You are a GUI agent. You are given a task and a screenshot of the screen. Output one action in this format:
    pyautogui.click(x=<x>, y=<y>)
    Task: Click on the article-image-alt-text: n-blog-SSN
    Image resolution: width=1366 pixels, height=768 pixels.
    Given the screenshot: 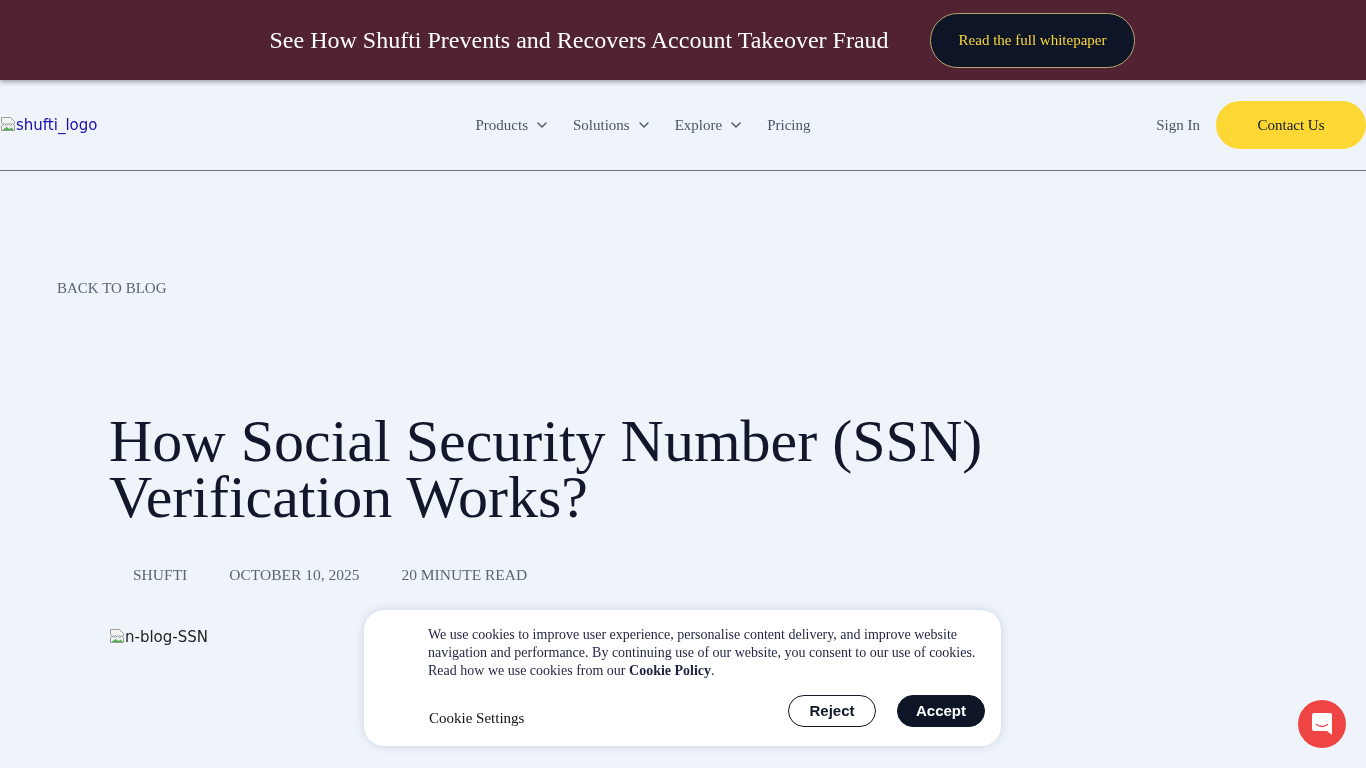 What is the action you would take?
    pyautogui.click(x=158, y=637)
    